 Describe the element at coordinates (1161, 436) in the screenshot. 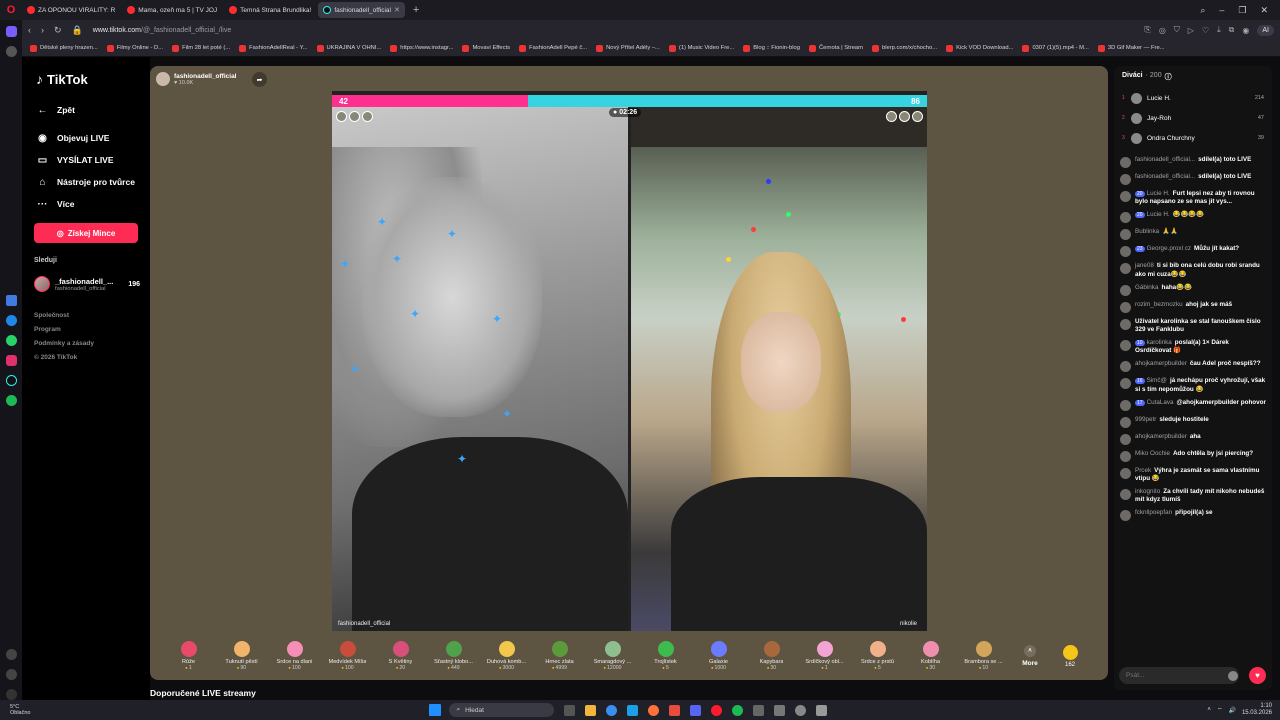

I see `chat-username: ahojkamerpbuilder` at that location.